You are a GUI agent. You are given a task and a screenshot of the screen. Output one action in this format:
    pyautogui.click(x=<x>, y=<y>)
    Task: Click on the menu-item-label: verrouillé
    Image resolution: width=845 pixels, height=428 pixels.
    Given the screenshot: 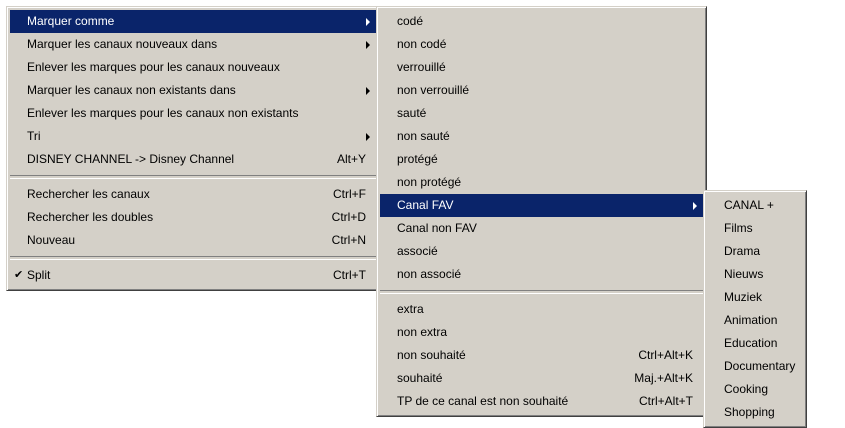 What is the action you would take?
    pyautogui.click(x=421, y=67)
    